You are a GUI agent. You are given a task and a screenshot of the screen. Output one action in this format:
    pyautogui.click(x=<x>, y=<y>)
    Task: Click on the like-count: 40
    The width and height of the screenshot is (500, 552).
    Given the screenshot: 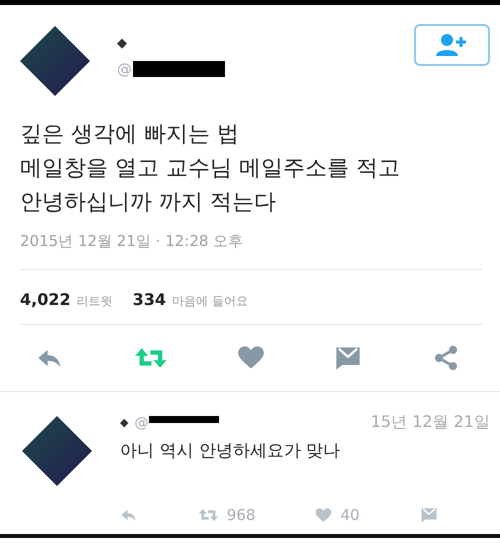 What is the action you would take?
    pyautogui.click(x=350, y=515)
    